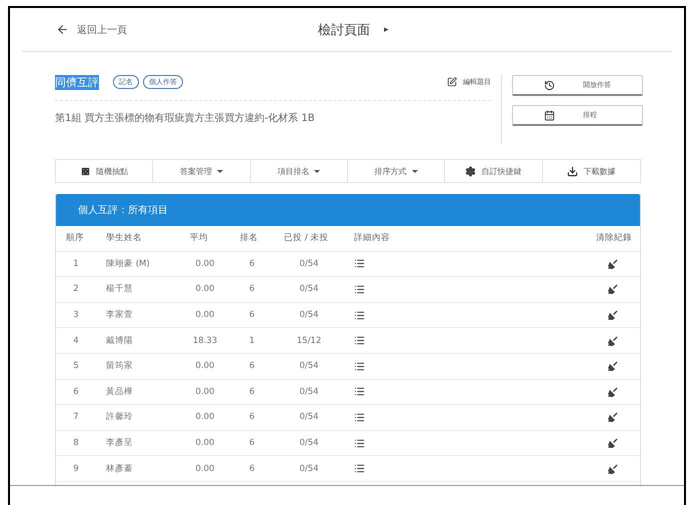  Describe the element at coordinates (119, 468) in the screenshot. I see `table-cell-text: 林彥蓁` at that location.